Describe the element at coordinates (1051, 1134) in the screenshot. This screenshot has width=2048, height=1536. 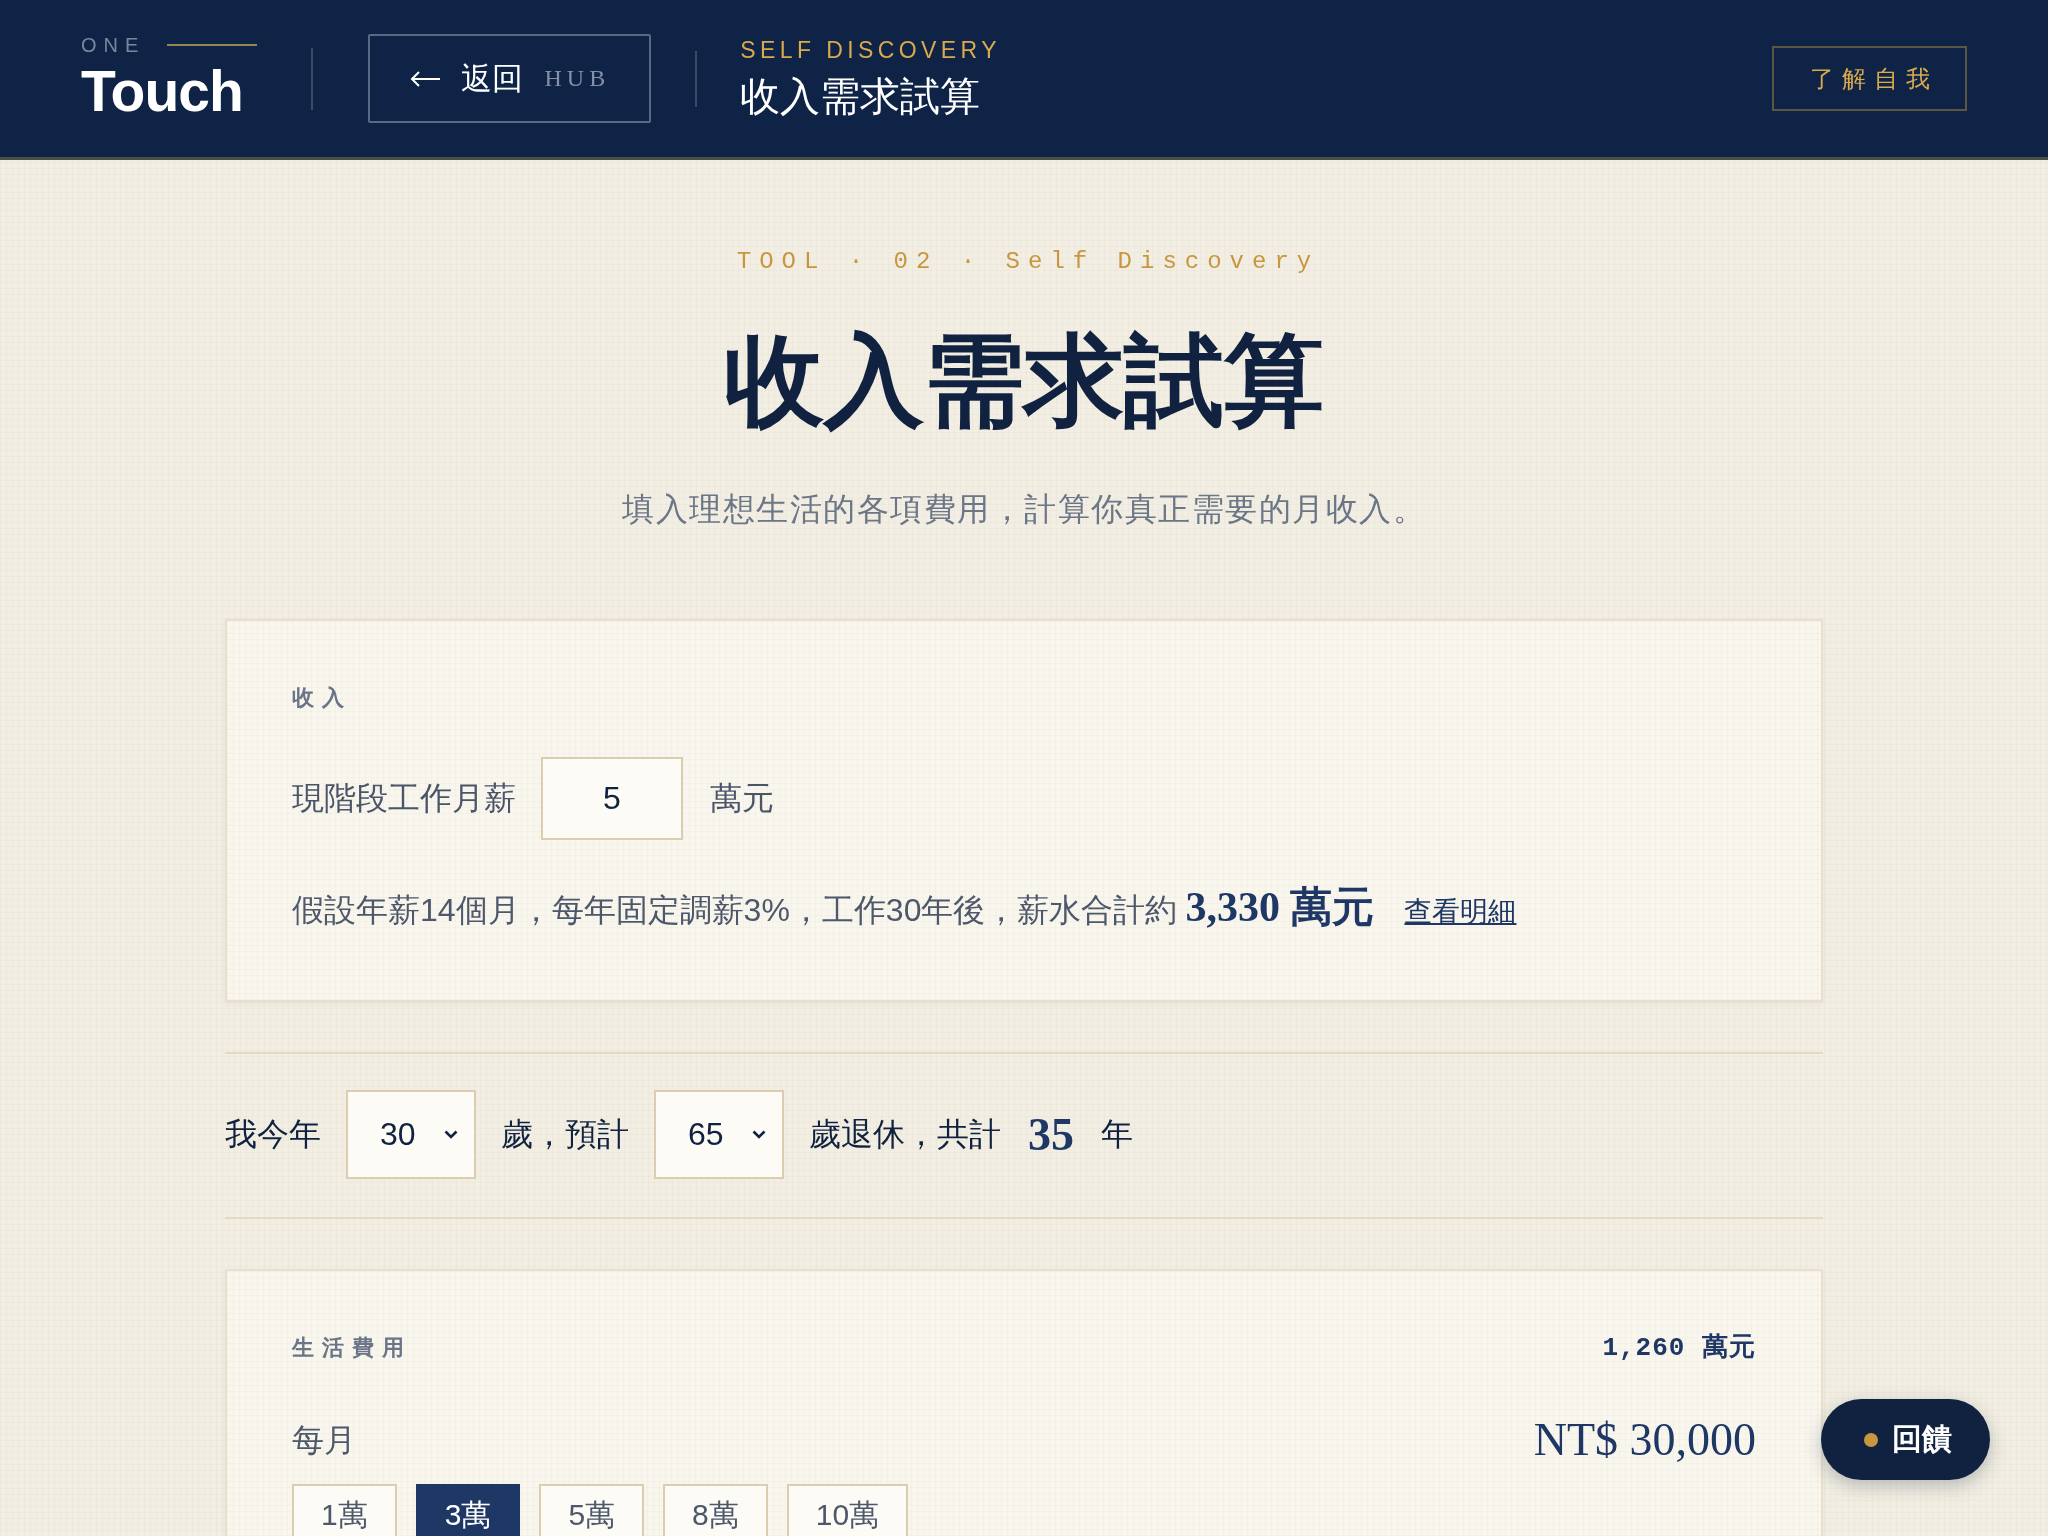
I see `years-value: 35` at that location.